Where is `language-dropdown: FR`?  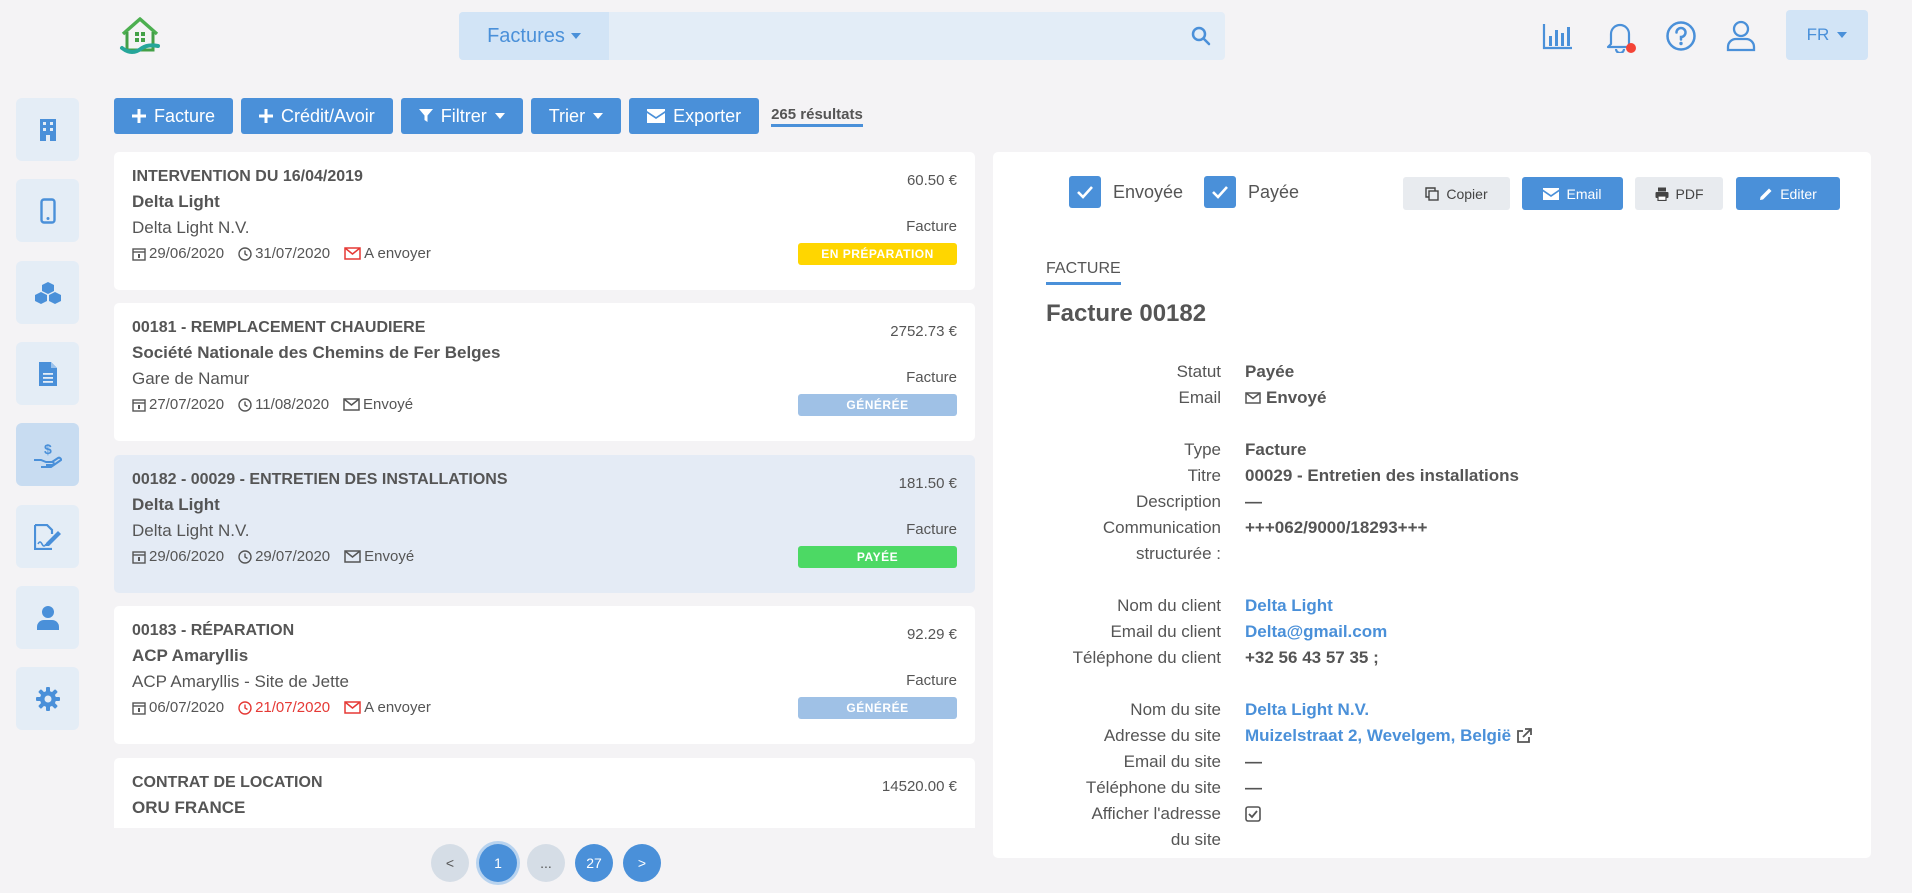 language-dropdown: FR is located at coordinates (1827, 35).